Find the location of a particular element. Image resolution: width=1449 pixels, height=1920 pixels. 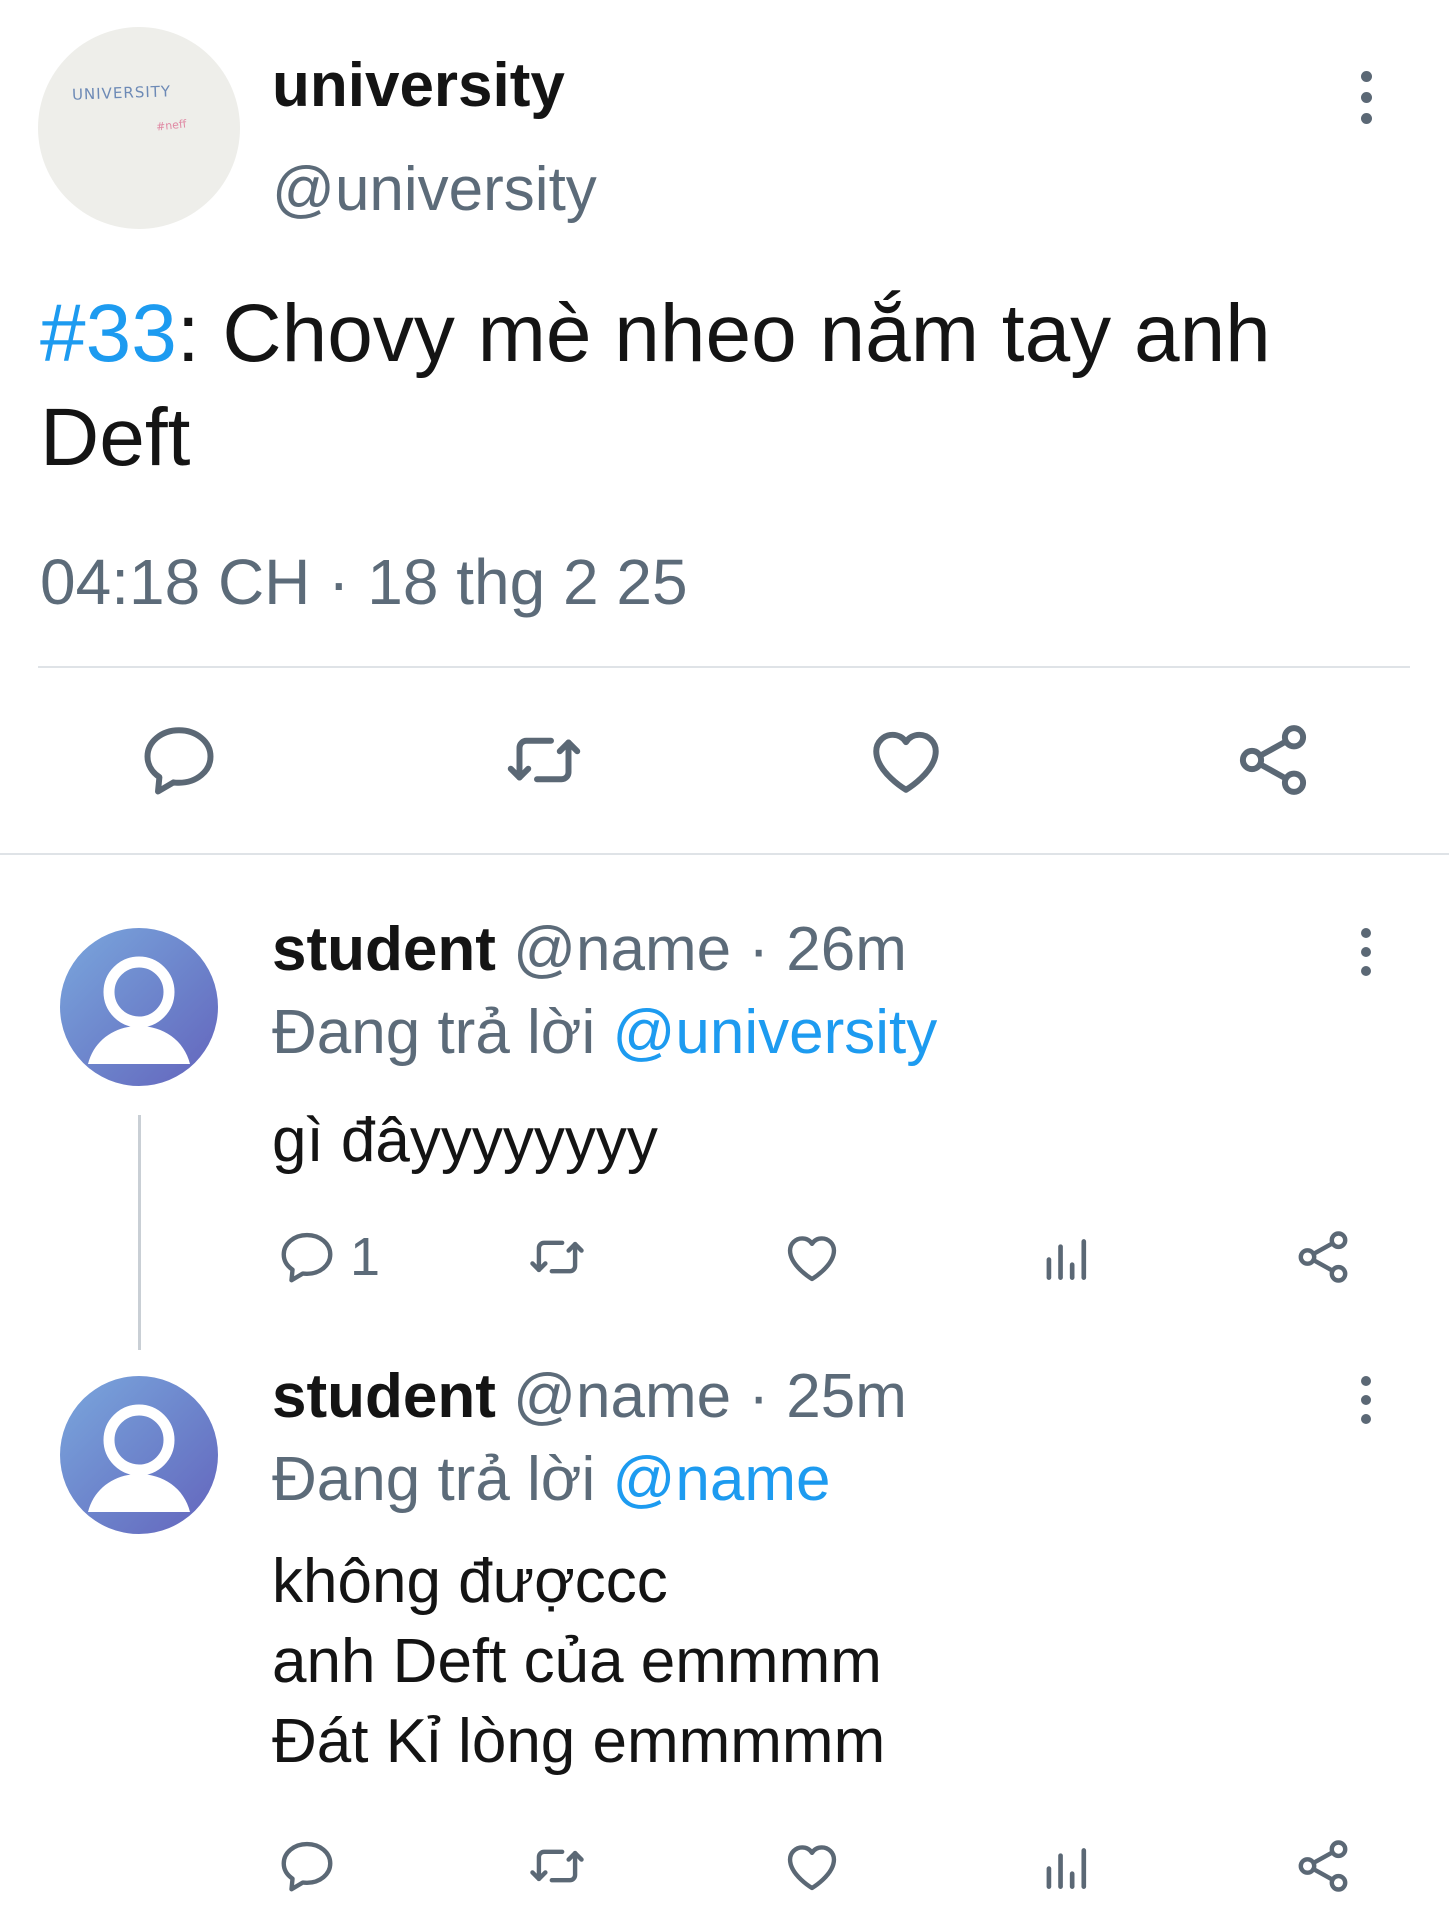

reply-header: student @name · 26m is located at coordinates (589, 950).